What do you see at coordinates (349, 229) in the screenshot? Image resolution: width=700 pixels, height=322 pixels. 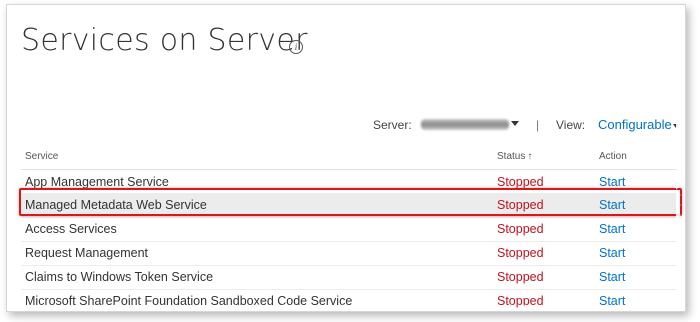 I see `table-row: Access Services Stopped Start` at bounding box center [349, 229].